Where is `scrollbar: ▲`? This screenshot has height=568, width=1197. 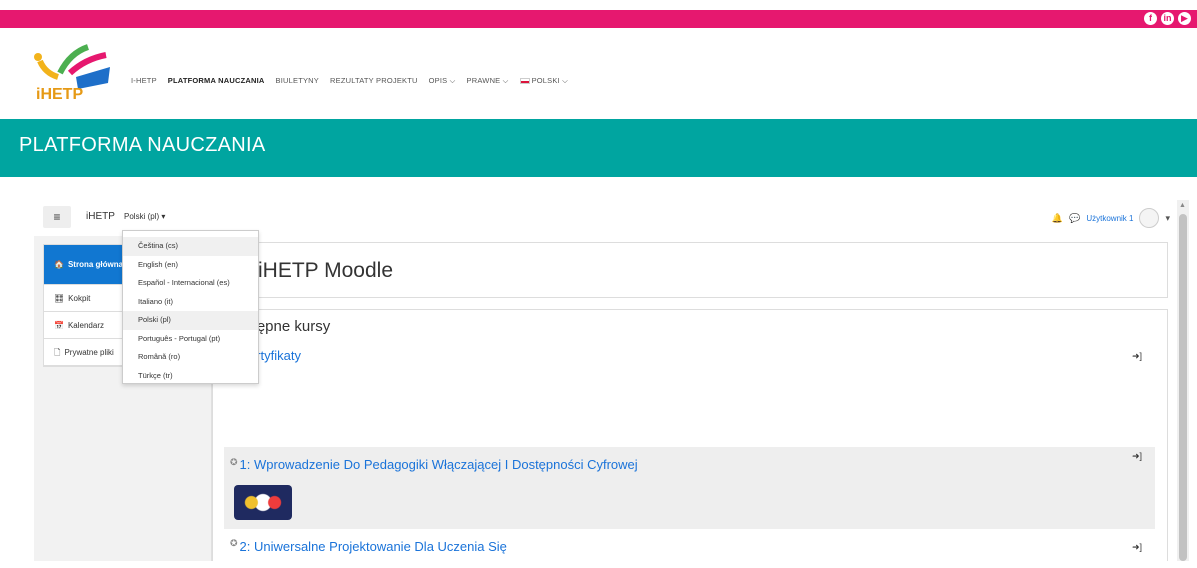
scrollbar: ▲ is located at coordinates (1183, 380).